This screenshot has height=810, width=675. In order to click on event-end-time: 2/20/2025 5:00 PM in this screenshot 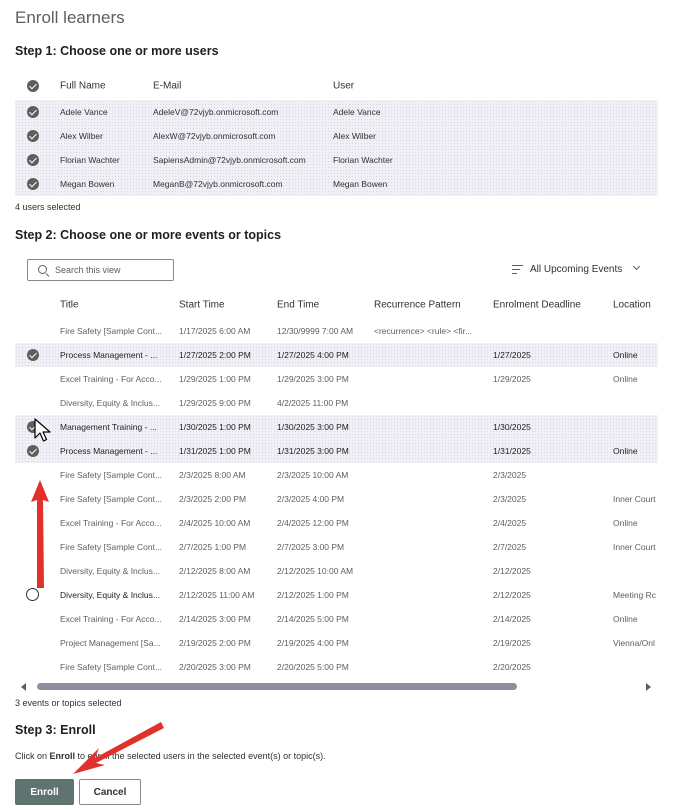, I will do `click(313, 667)`.